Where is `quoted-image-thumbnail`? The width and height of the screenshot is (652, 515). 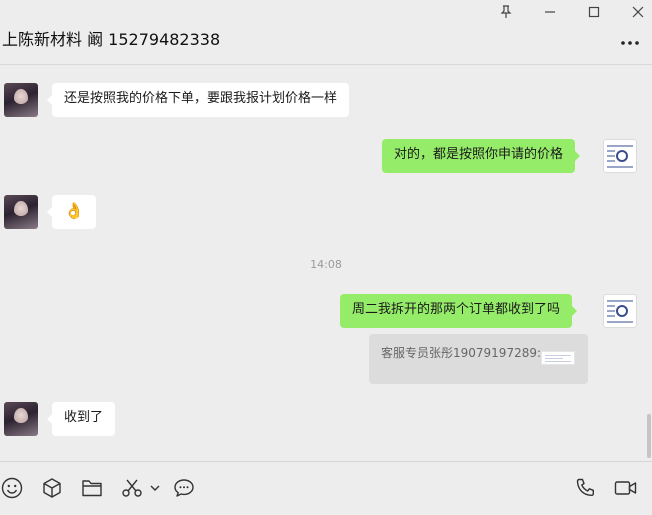 quoted-image-thumbnail is located at coordinates (558, 358).